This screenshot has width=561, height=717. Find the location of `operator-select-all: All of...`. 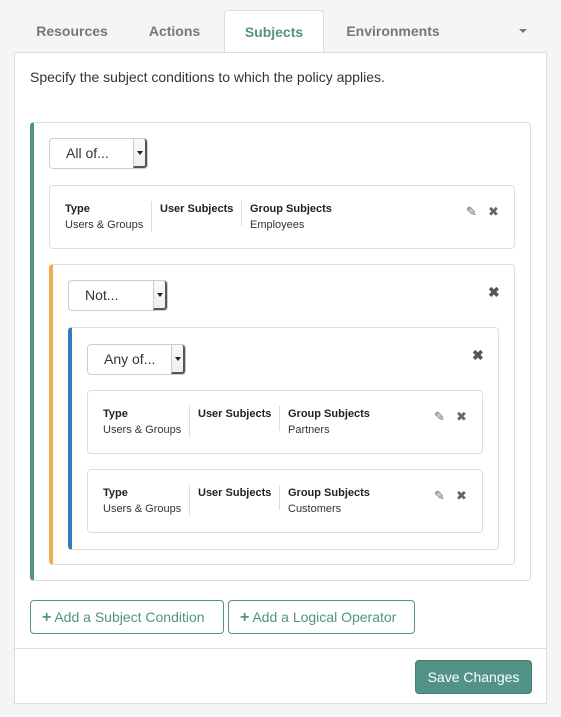

operator-select-all: All of... is located at coordinates (98, 153).